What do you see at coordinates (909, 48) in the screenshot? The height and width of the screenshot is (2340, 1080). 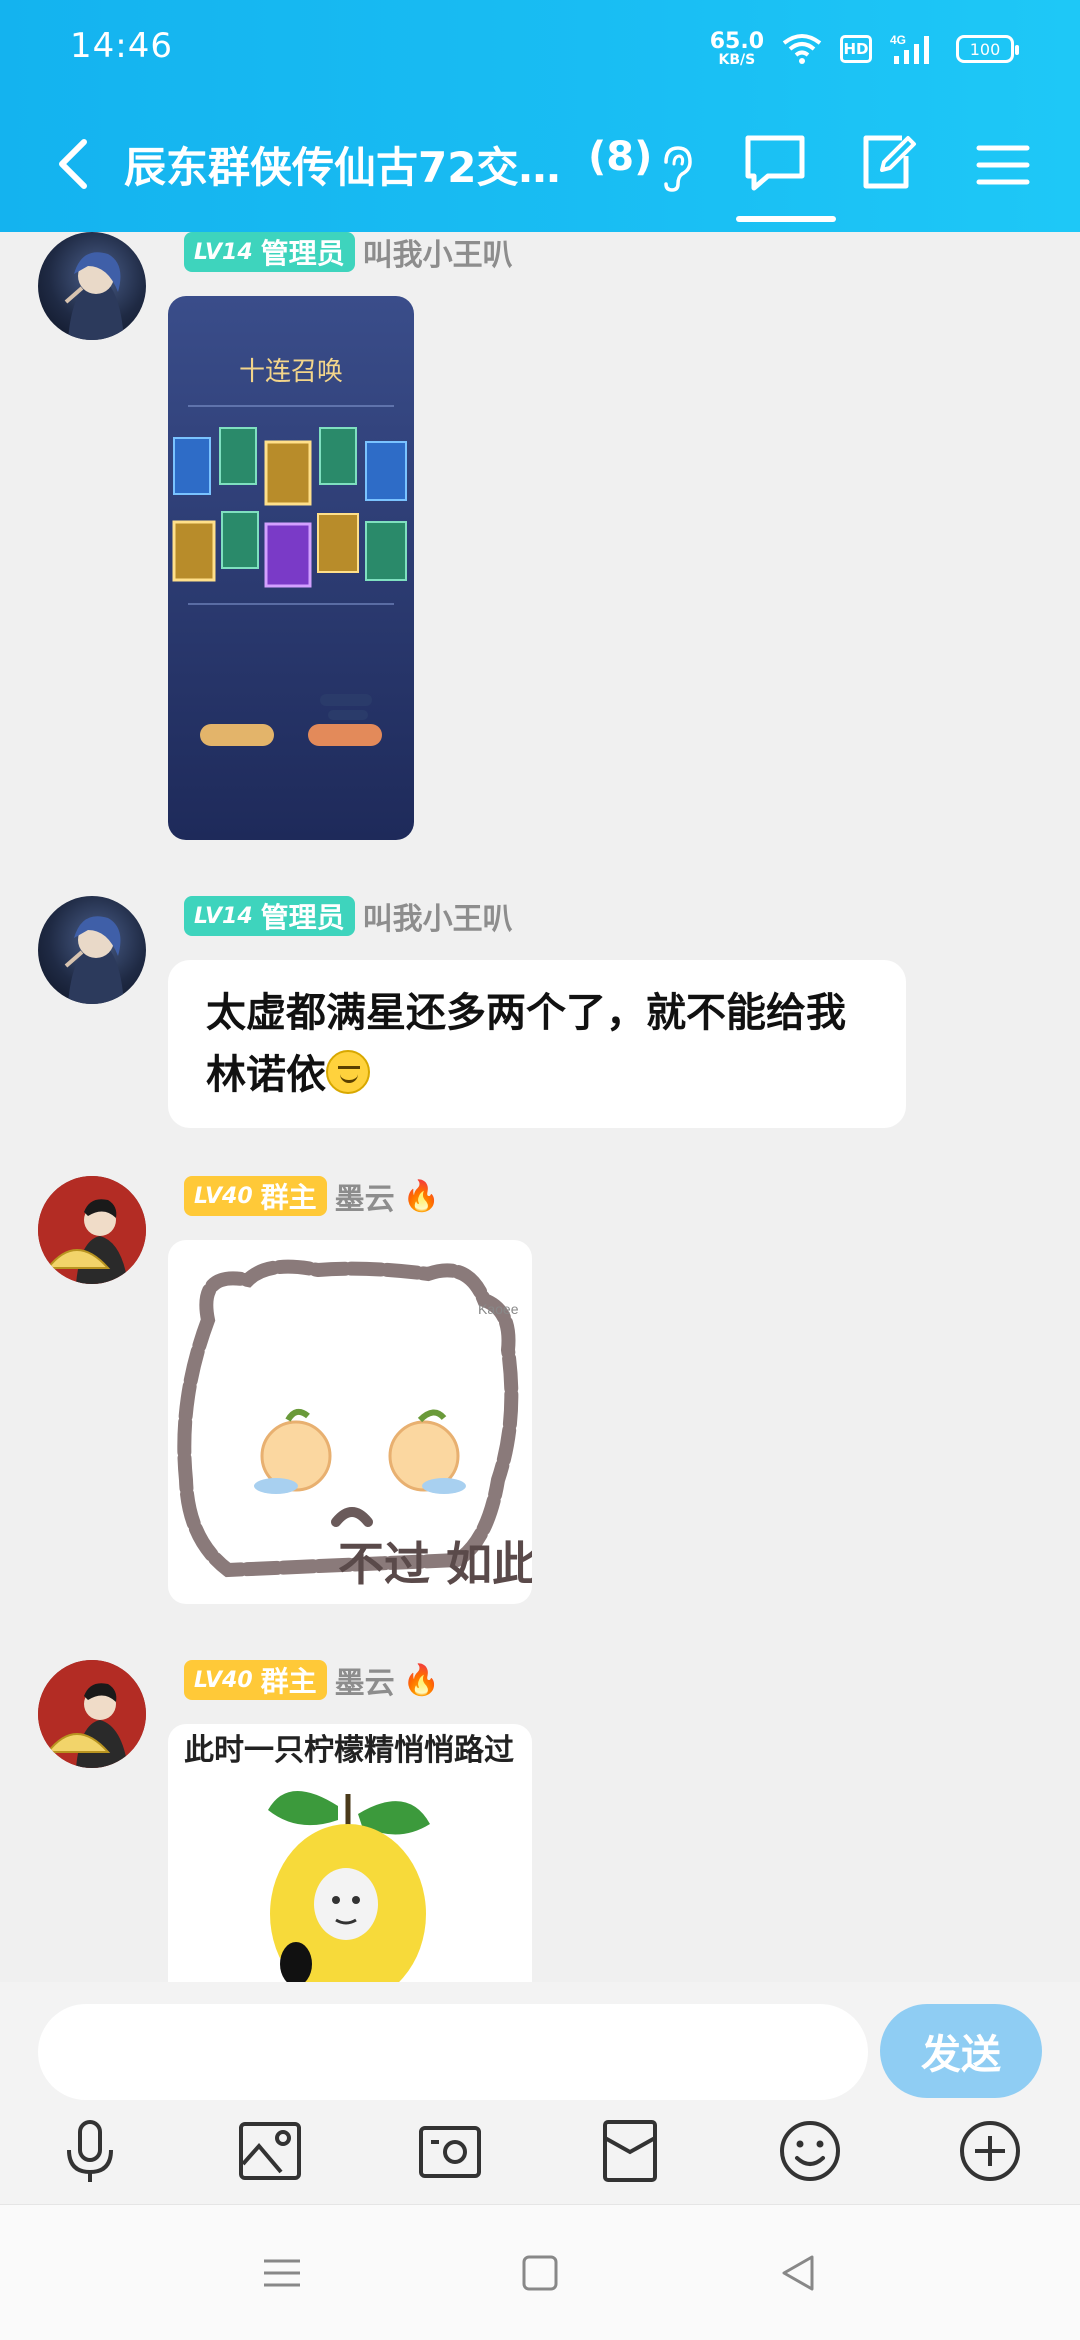 I see `signal-icon: 4G` at bounding box center [909, 48].